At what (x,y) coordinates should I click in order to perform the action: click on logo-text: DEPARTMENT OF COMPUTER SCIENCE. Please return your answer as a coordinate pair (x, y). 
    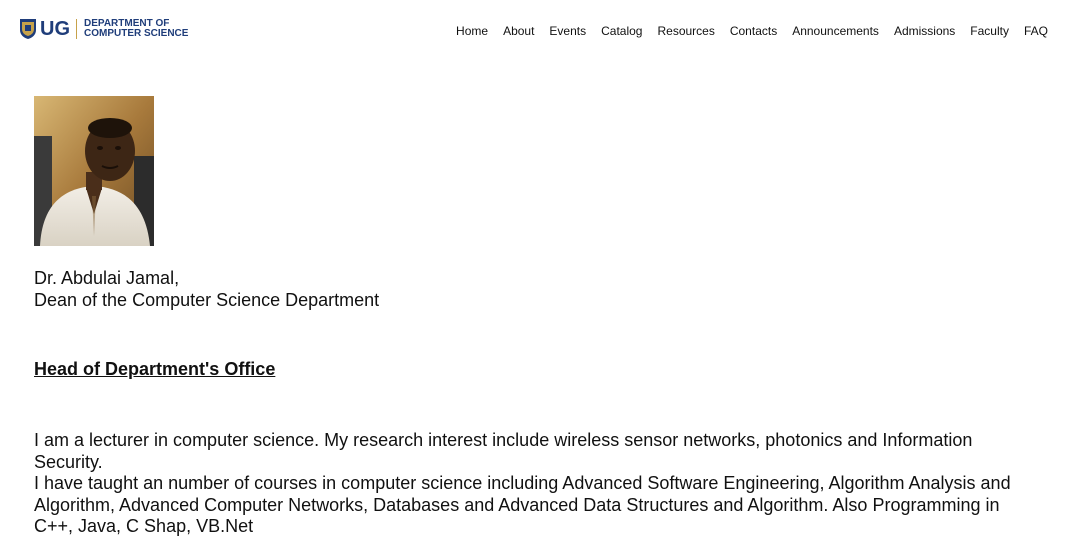
    Looking at the image, I should click on (136, 29).